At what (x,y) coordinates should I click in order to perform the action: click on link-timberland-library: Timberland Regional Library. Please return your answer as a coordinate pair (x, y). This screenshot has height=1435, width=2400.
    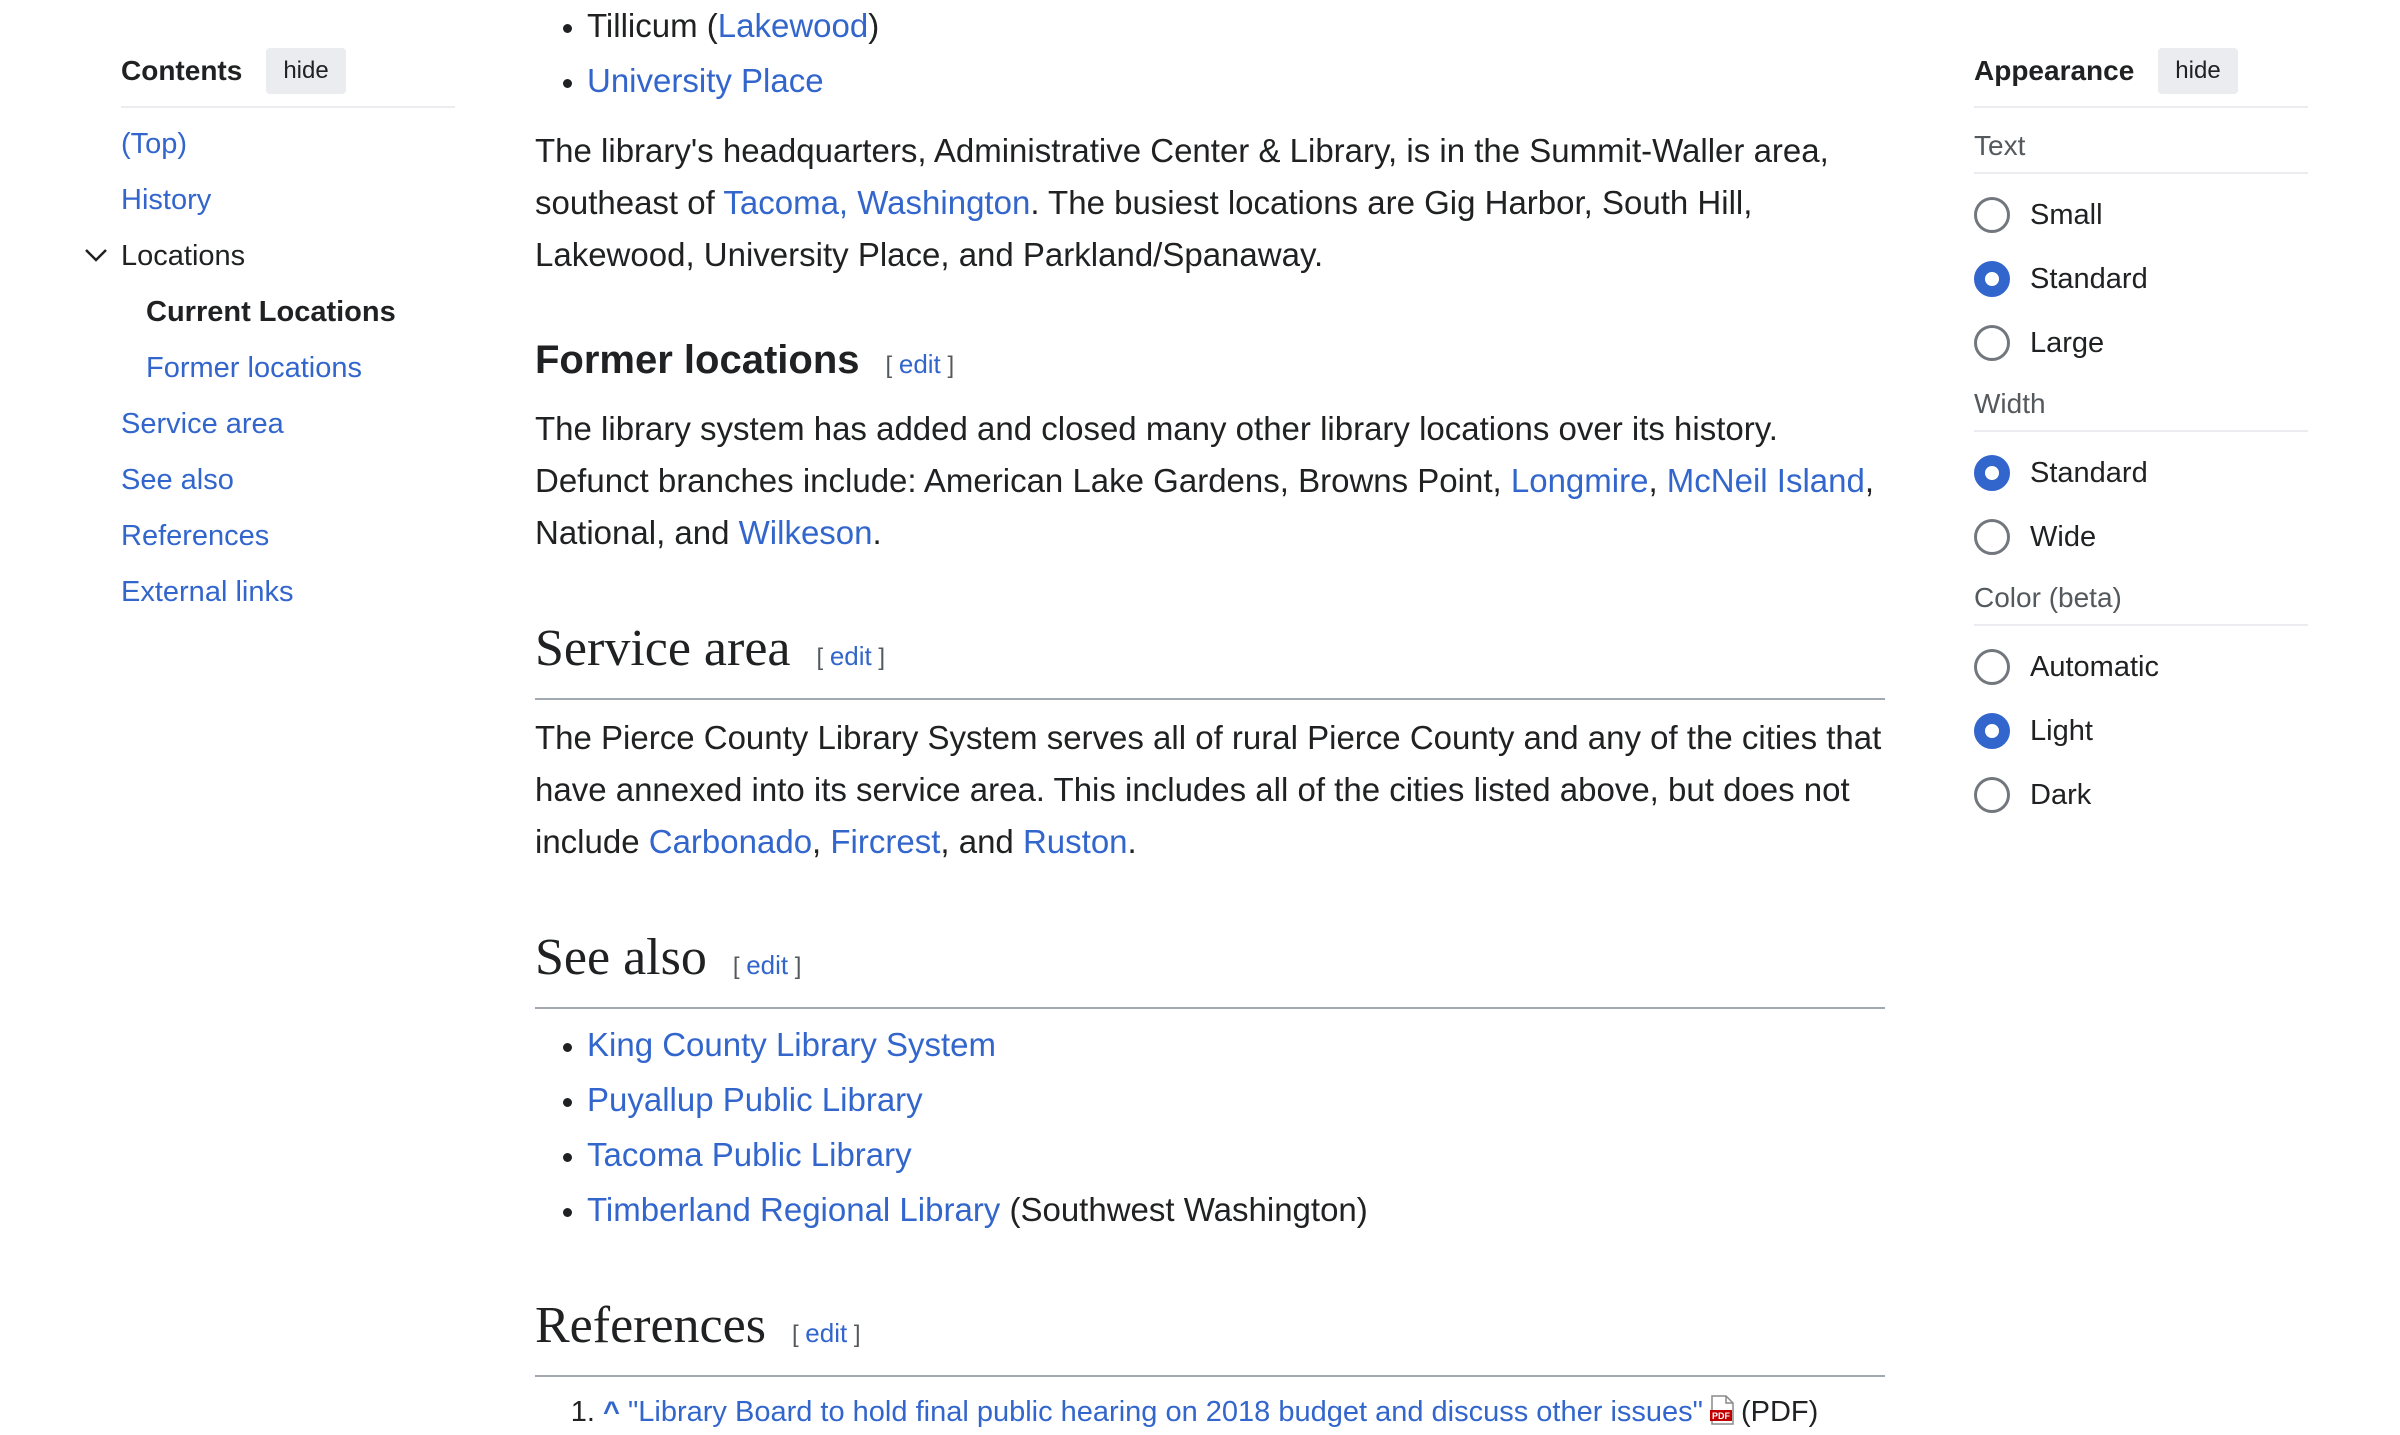
    Looking at the image, I should click on (793, 1209).